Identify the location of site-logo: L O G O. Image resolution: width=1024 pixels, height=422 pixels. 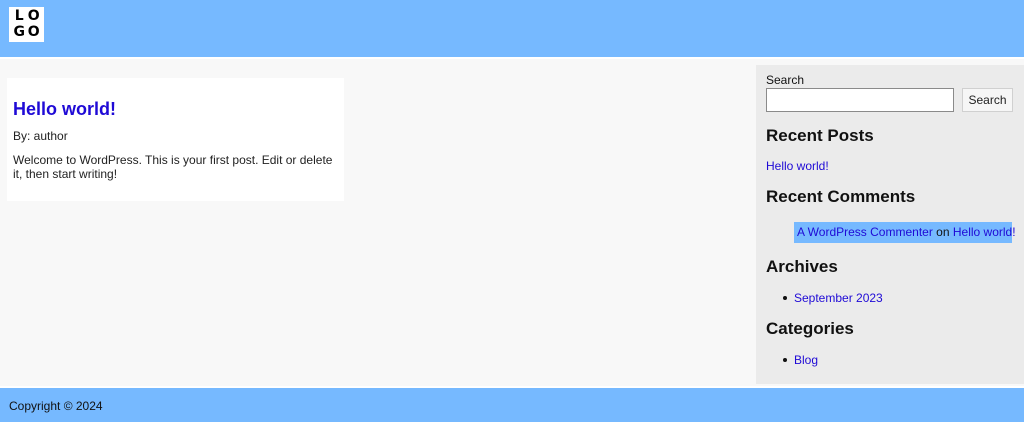
(26, 24).